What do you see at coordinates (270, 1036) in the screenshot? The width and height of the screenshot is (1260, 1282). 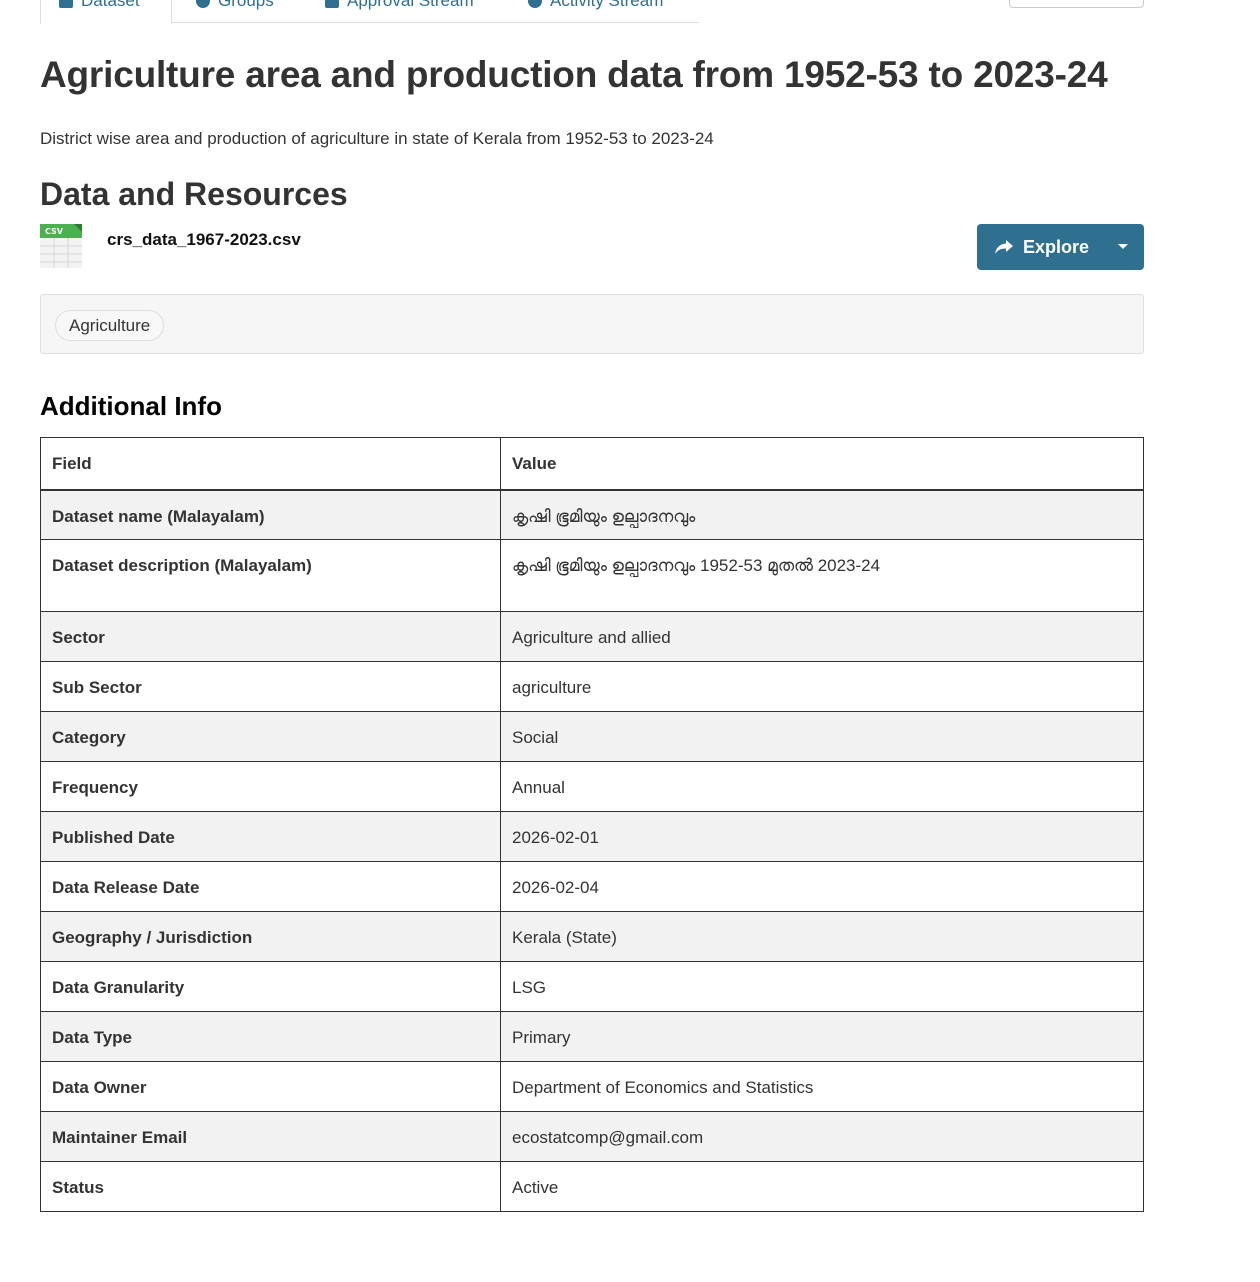 I see `field-cell: Data Type` at bounding box center [270, 1036].